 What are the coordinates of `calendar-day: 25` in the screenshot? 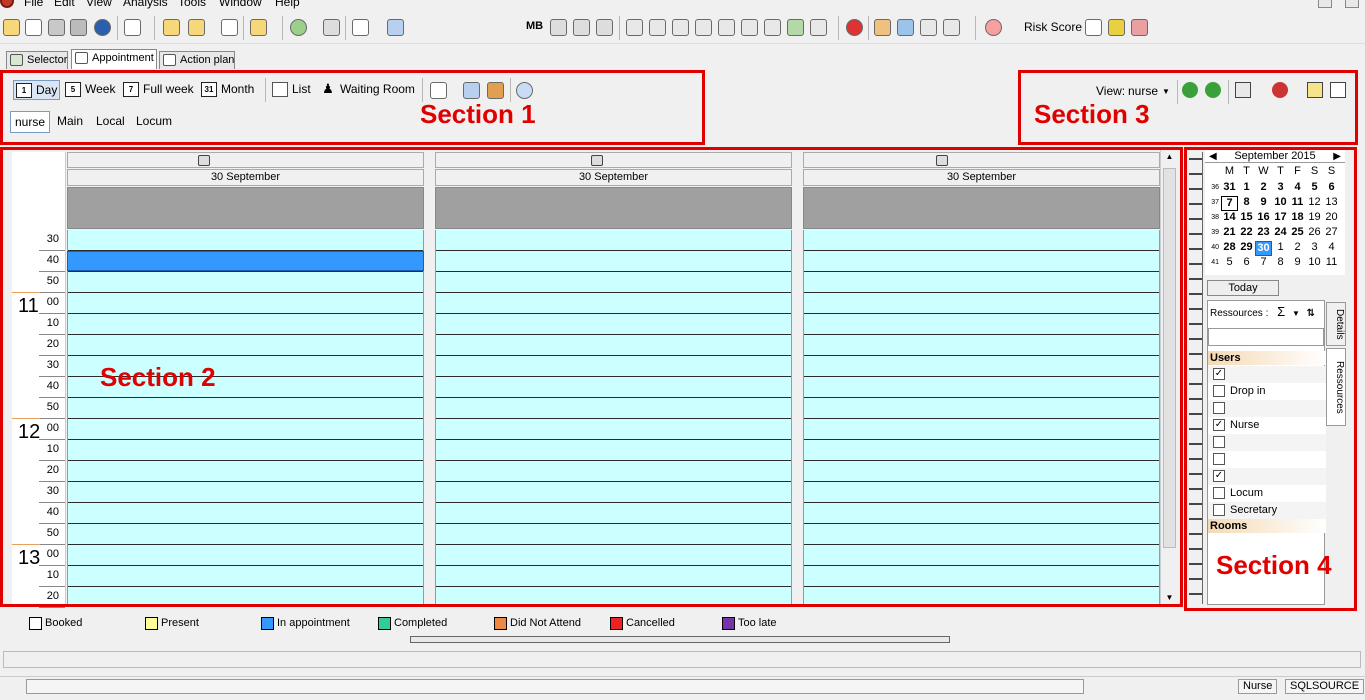 It's located at (1297, 232).